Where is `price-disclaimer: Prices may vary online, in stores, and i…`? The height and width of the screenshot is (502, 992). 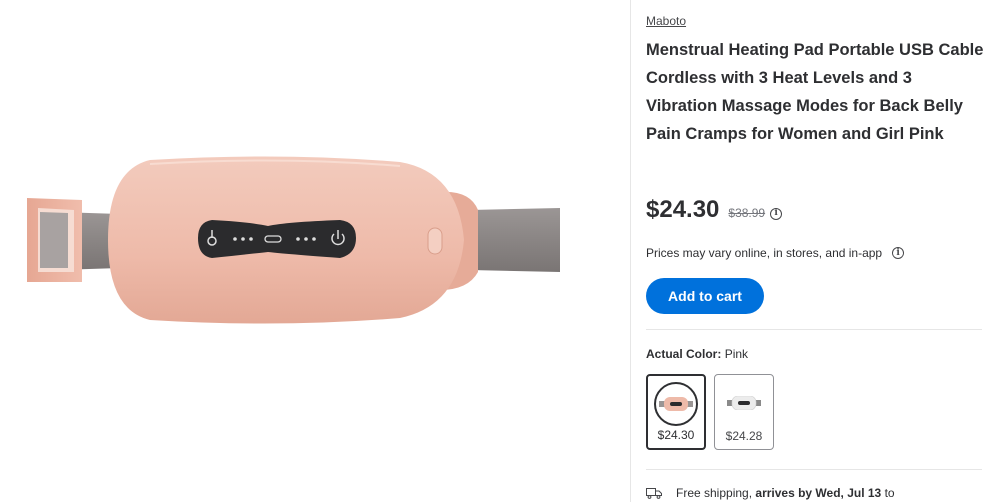
price-disclaimer: Prices may vary online, in stores, and i… is located at coordinates (775, 253).